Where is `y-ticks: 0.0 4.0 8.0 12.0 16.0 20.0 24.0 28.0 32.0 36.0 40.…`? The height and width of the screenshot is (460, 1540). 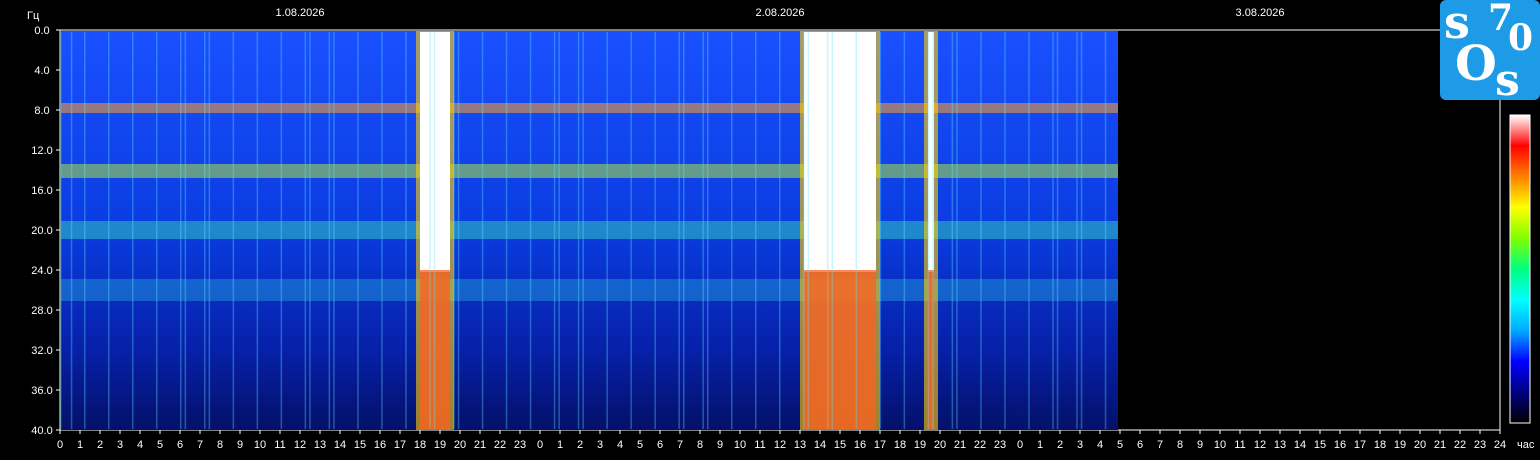
y-ticks: 0.0 4.0 8.0 12.0 16.0 20.0 24.0 28.0 32.0 36.0 40.… is located at coordinates (45, 231).